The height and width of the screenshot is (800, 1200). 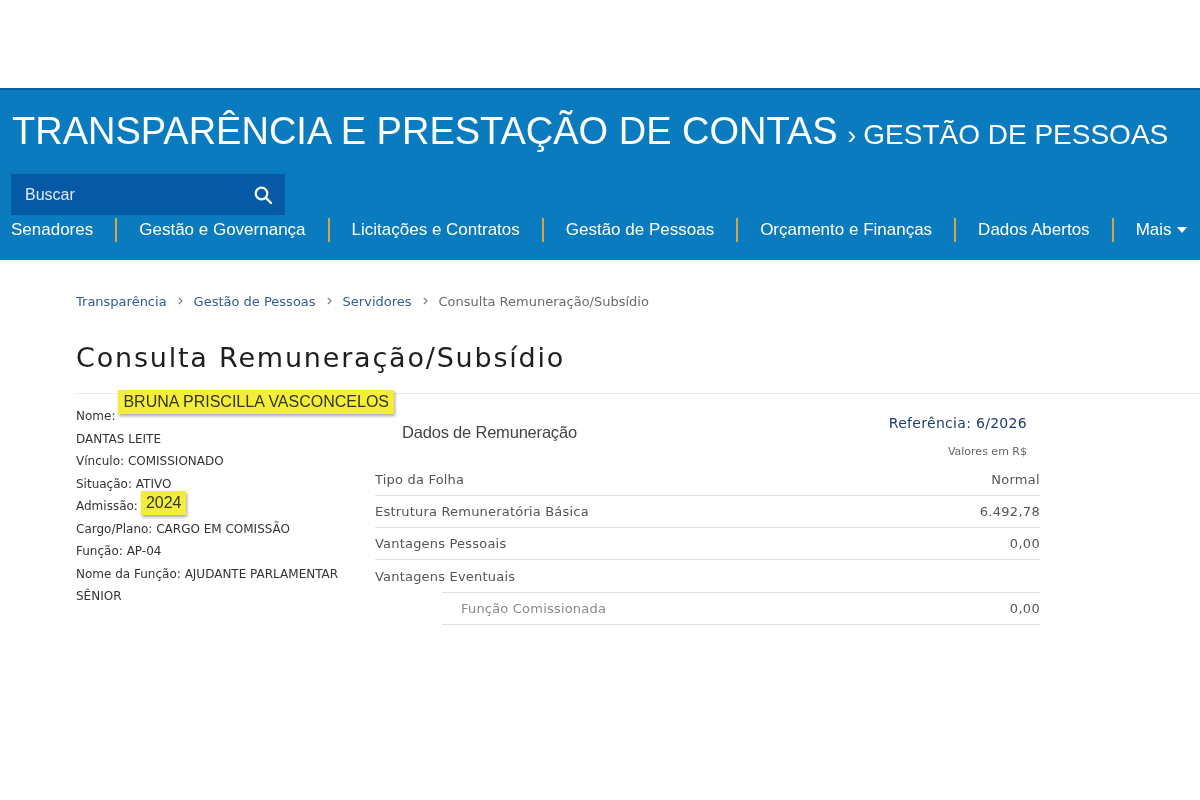 I want to click on nav-link: Mais, so click(x=1155, y=230).